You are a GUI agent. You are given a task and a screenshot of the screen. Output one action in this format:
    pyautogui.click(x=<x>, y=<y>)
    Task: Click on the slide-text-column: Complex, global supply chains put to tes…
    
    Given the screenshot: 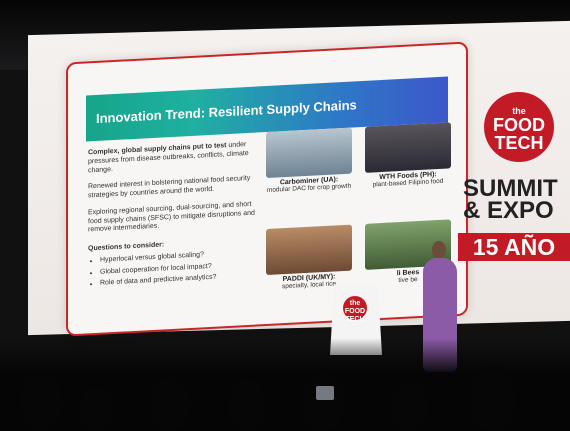 What is the action you would take?
    pyautogui.click(x=173, y=229)
    